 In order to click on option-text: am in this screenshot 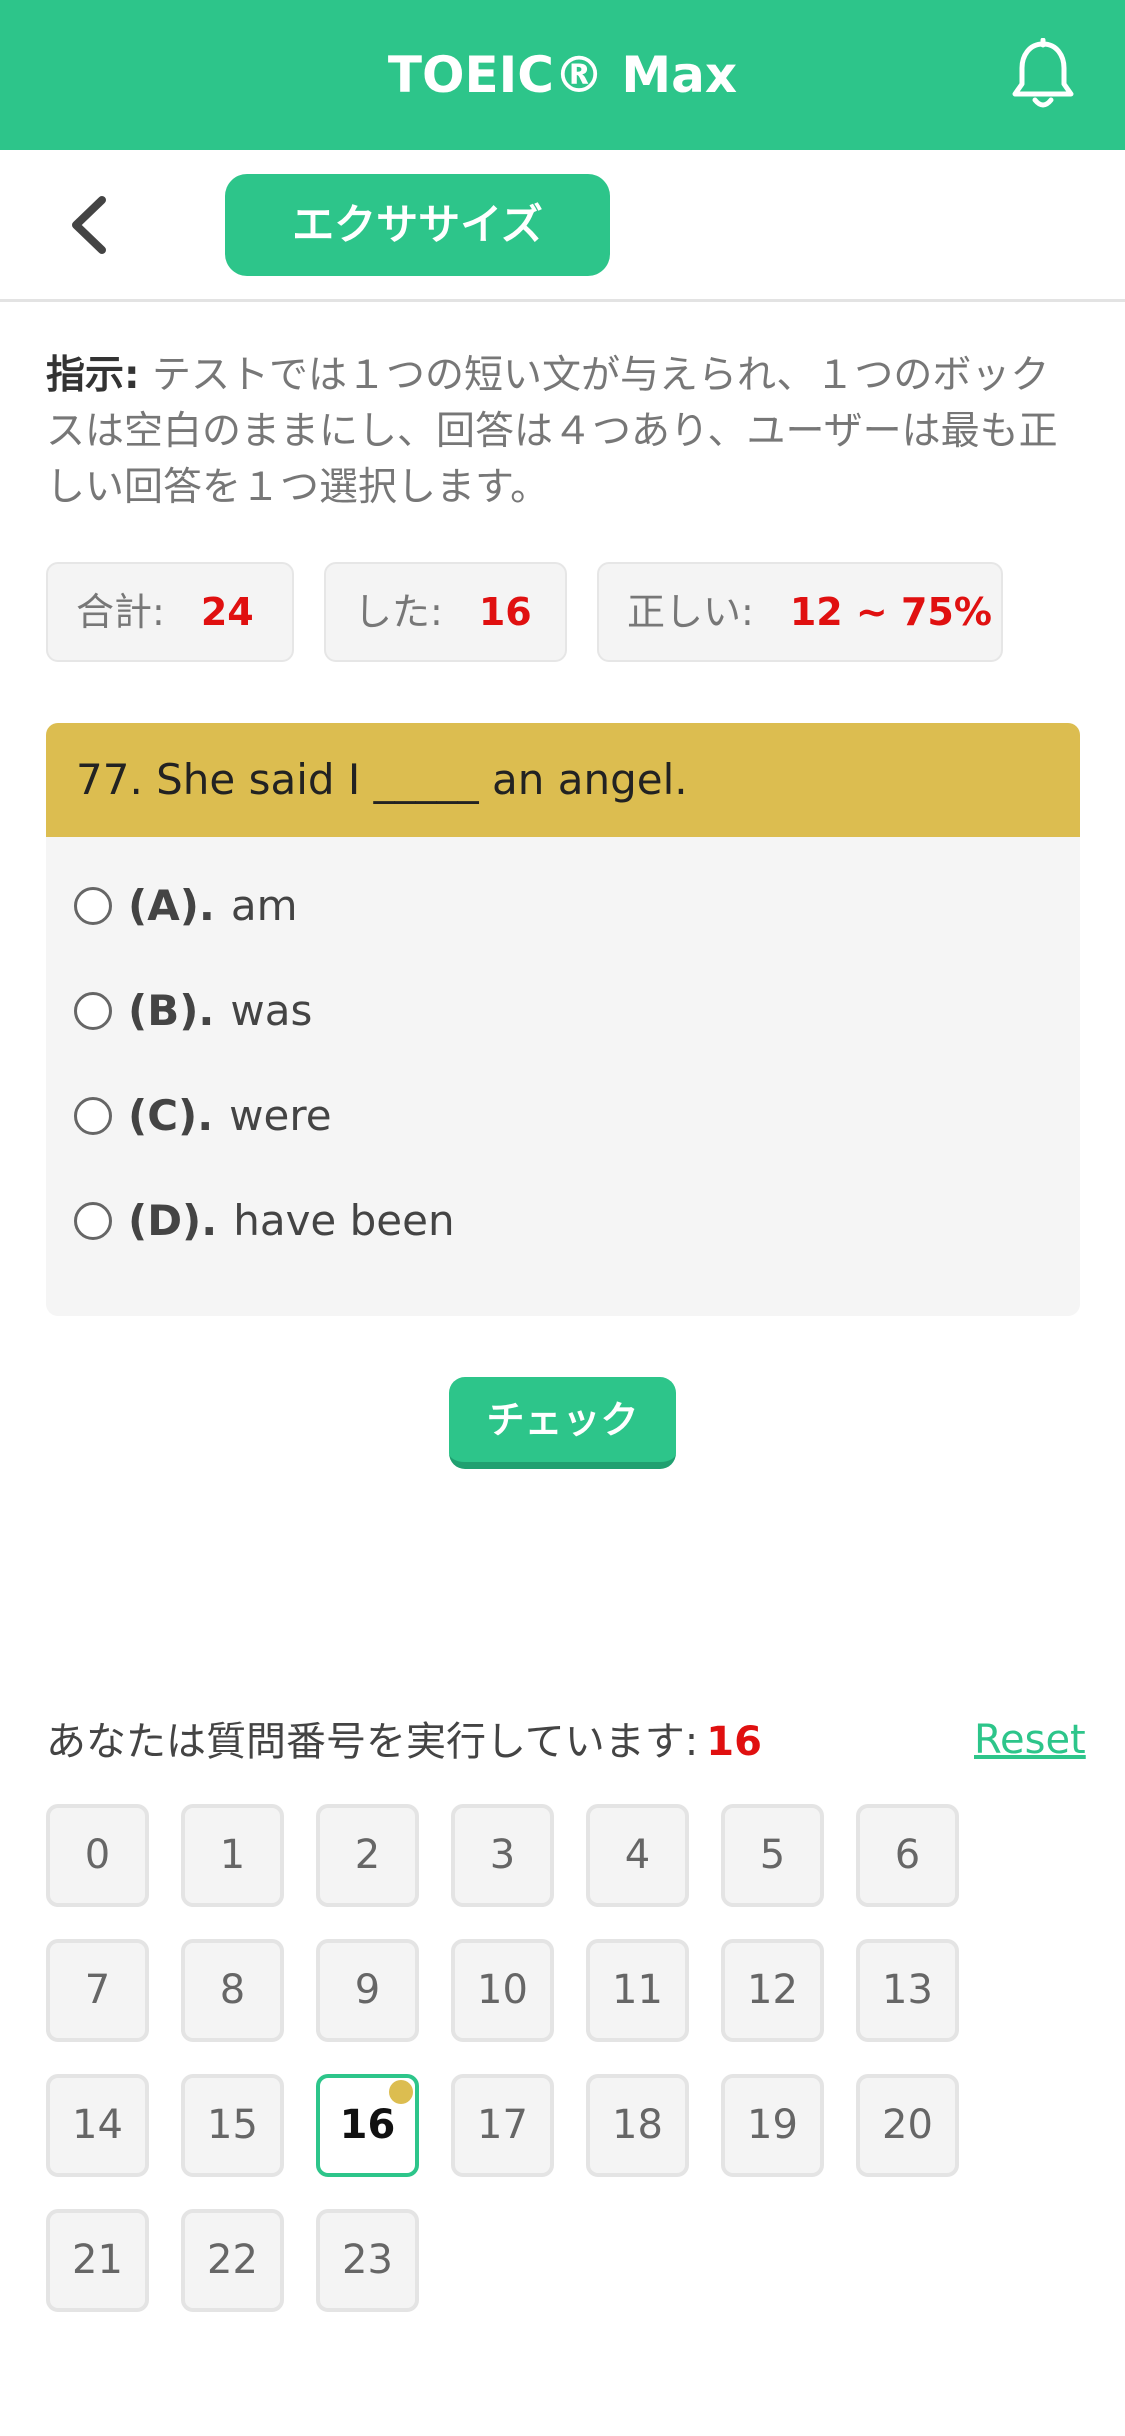, I will do `click(264, 905)`.